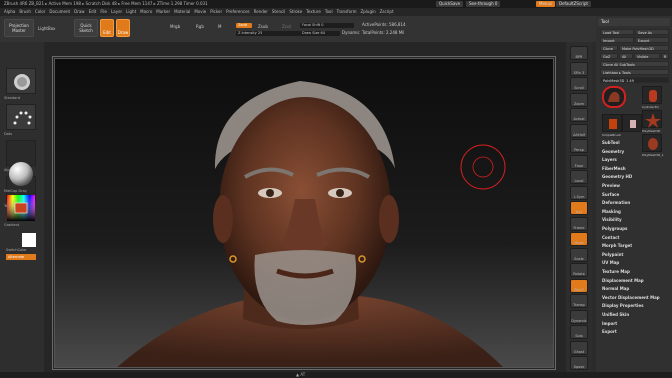 This screenshot has height=378, width=672. I want to click on tool-palette-header: Tool, so click(634, 22).